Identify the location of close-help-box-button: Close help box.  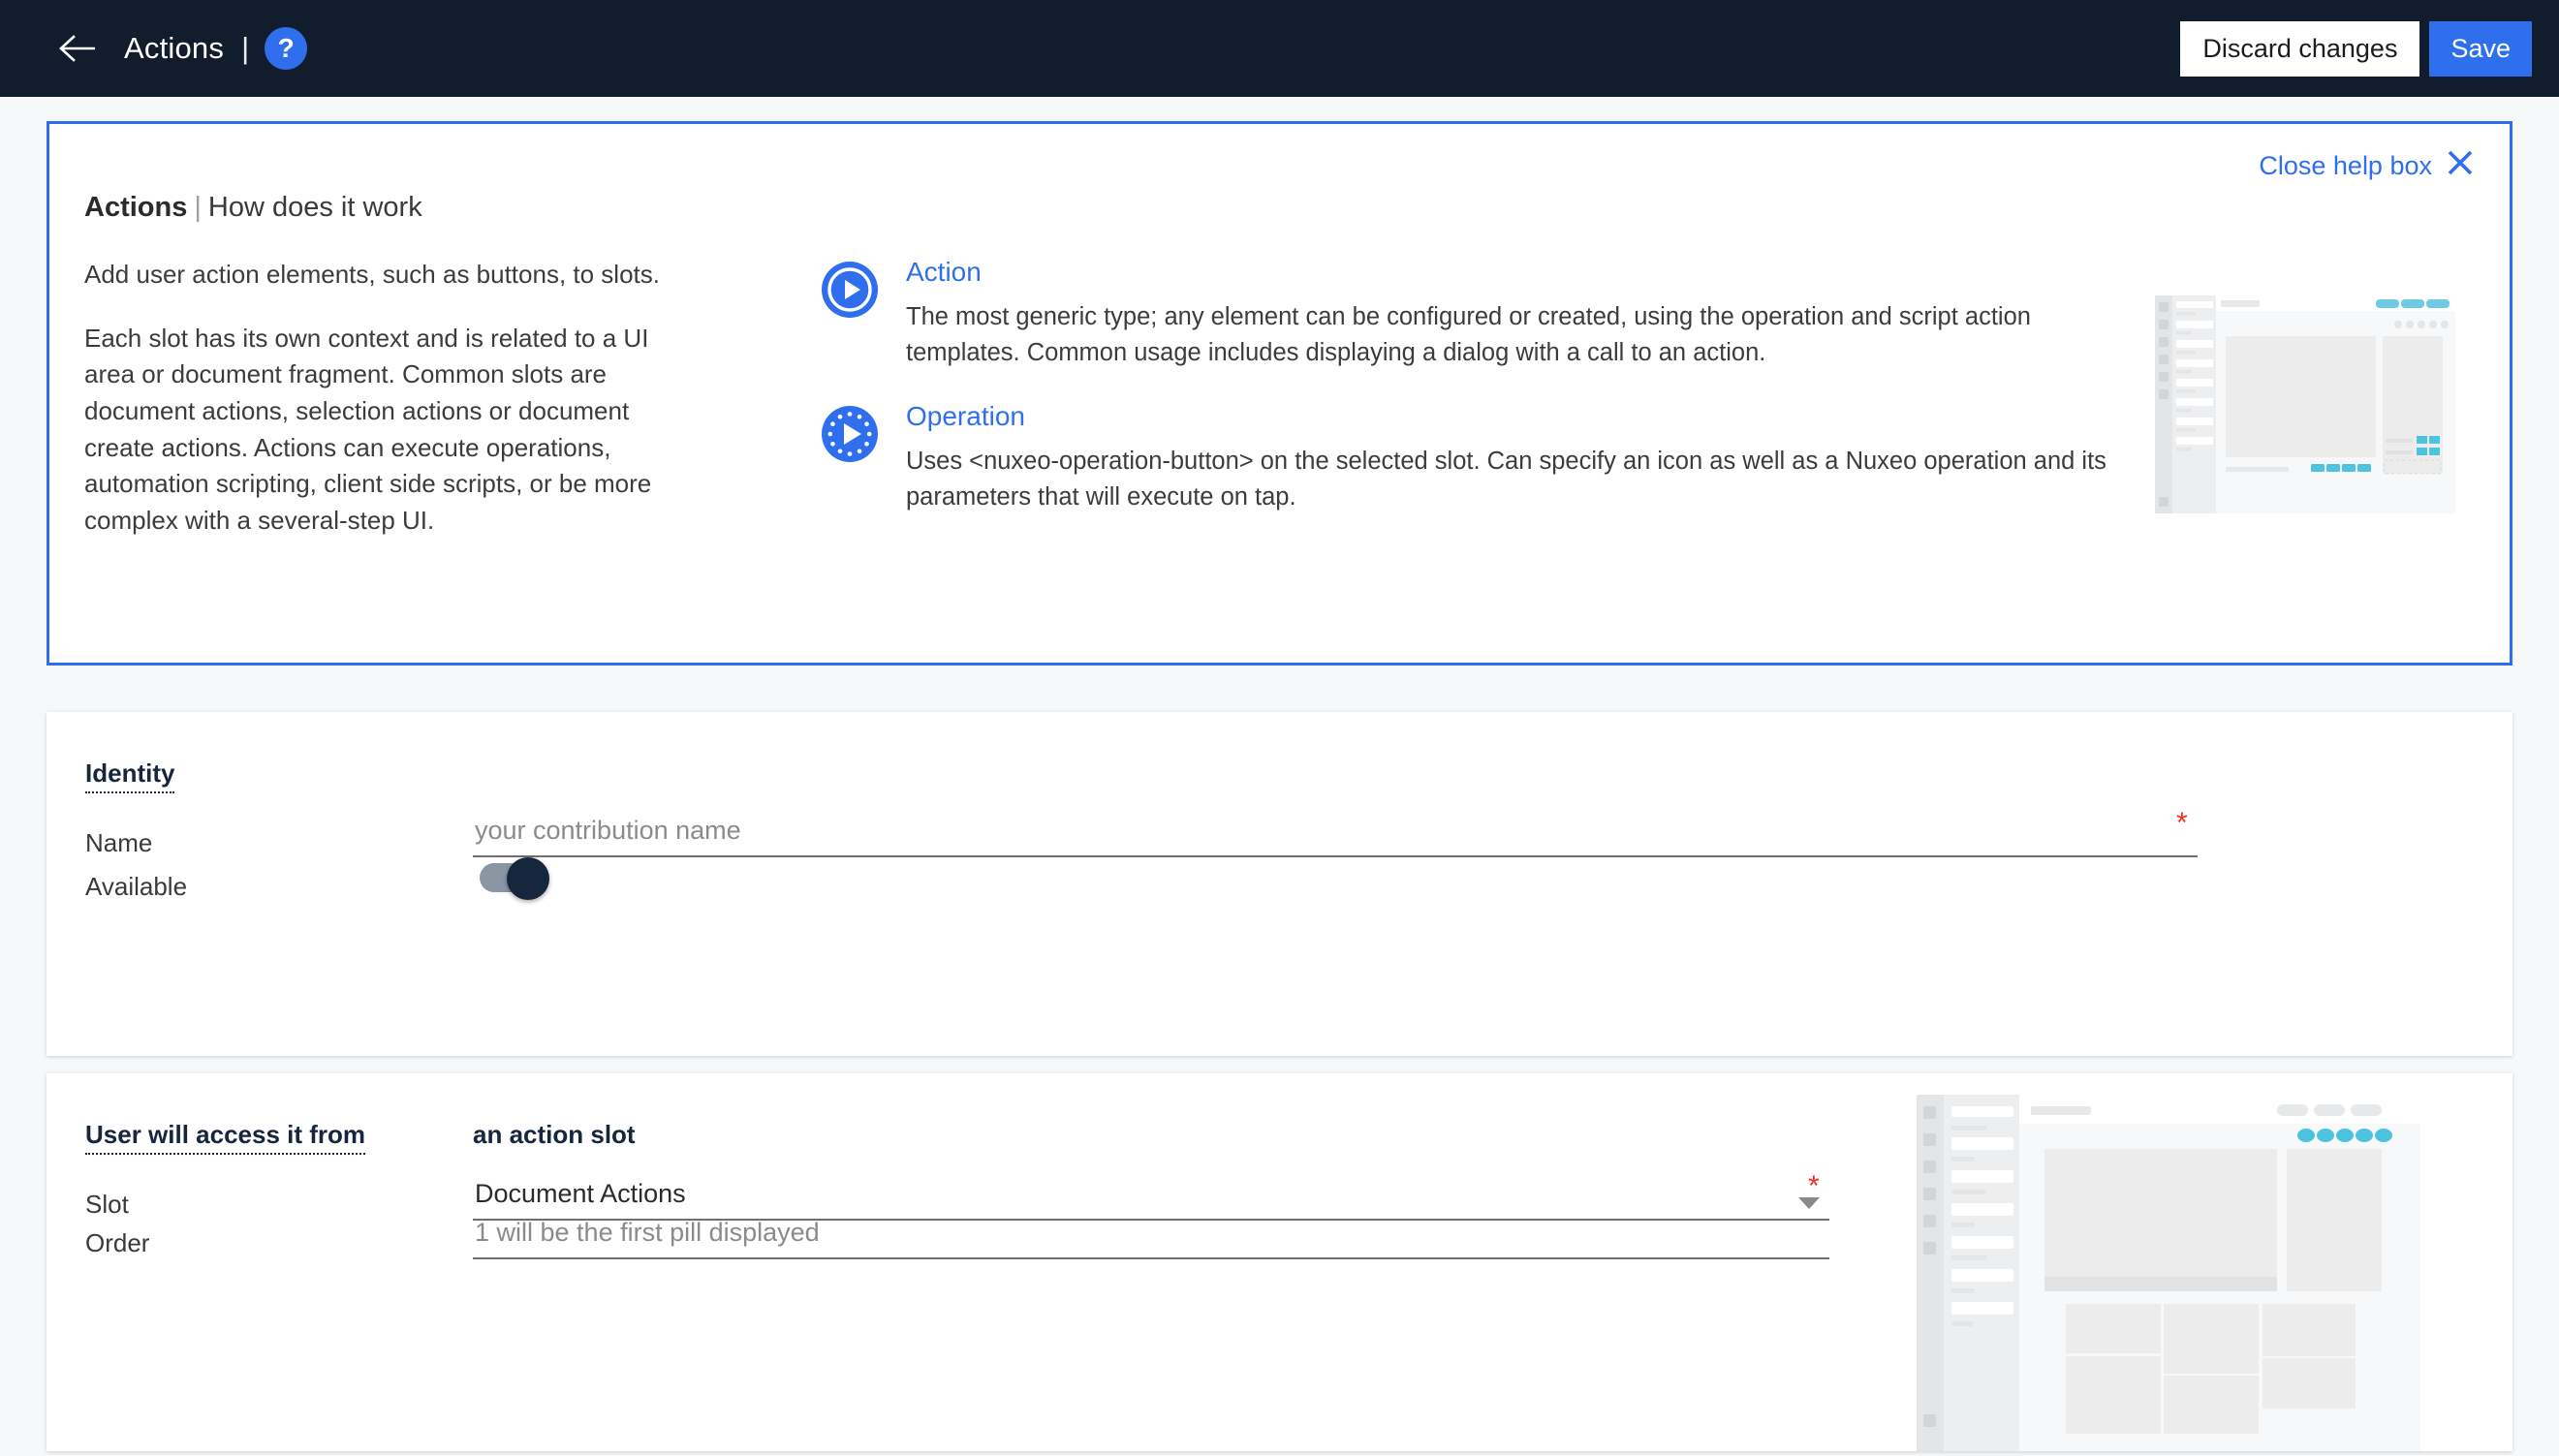
(2367, 166).